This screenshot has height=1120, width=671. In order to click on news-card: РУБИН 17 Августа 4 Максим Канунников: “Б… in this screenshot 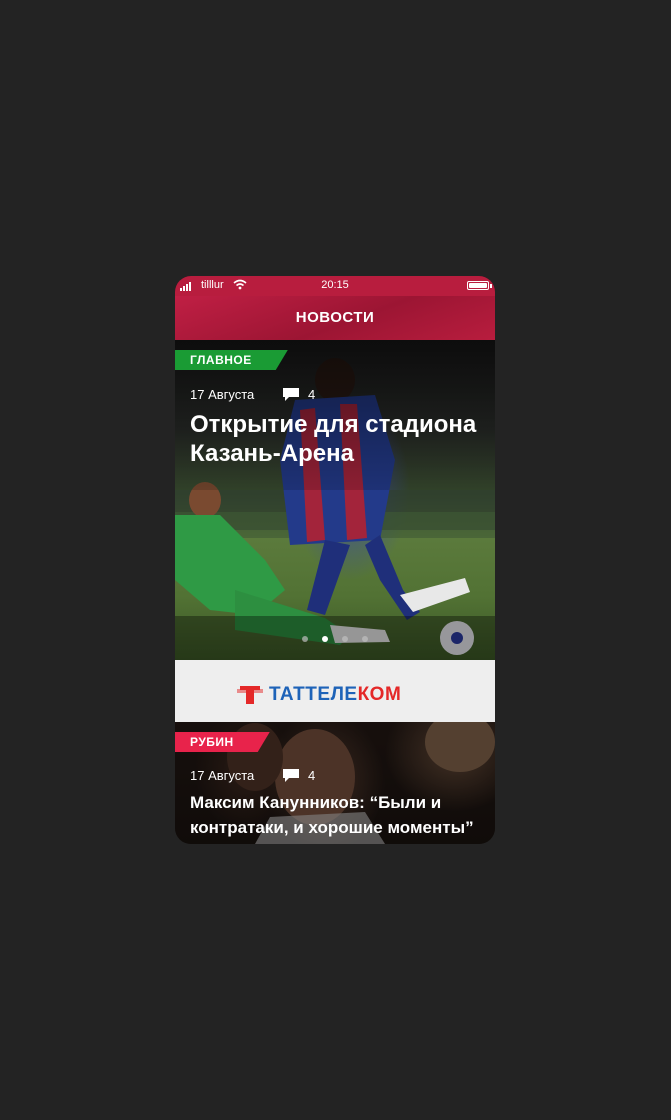, I will do `click(335, 783)`.